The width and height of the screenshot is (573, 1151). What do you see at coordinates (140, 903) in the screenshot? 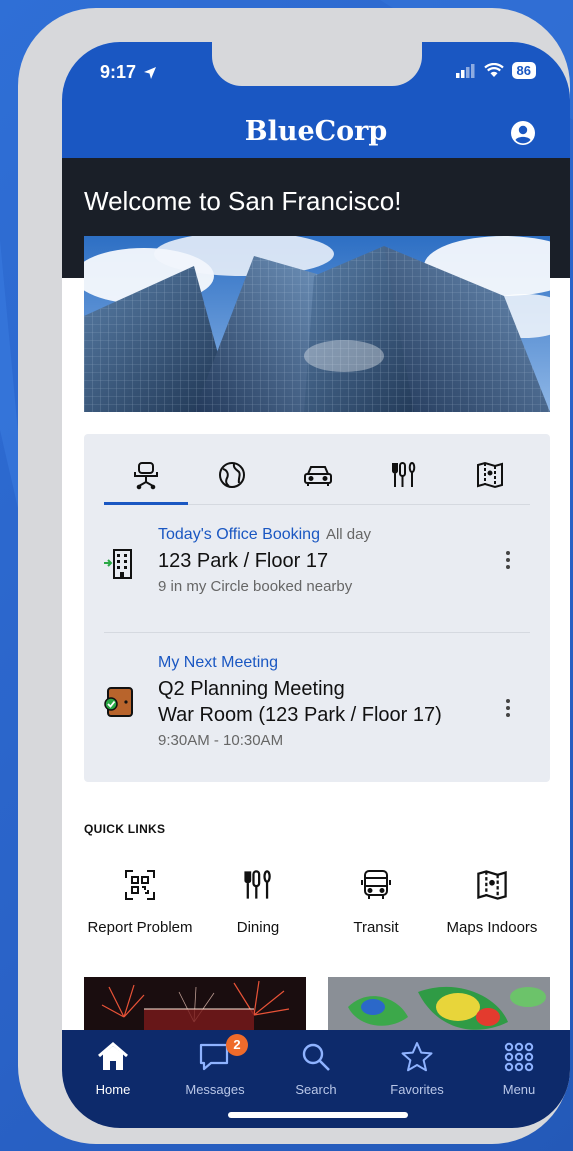
I see `quick-link-report-problem: Report Problem` at bounding box center [140, 903].